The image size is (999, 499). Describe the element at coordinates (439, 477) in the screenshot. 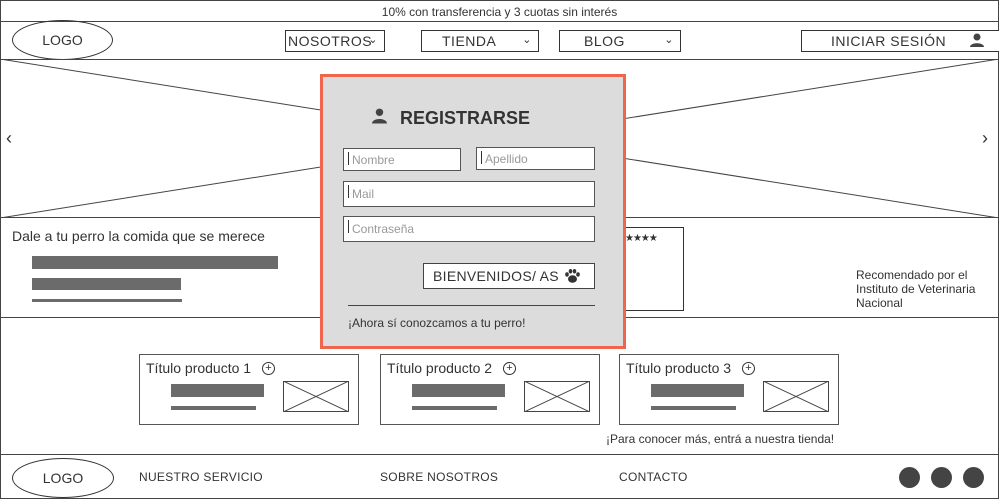

I see `footer-link-nosotros: SOBRE NOSOTROS` at that location.